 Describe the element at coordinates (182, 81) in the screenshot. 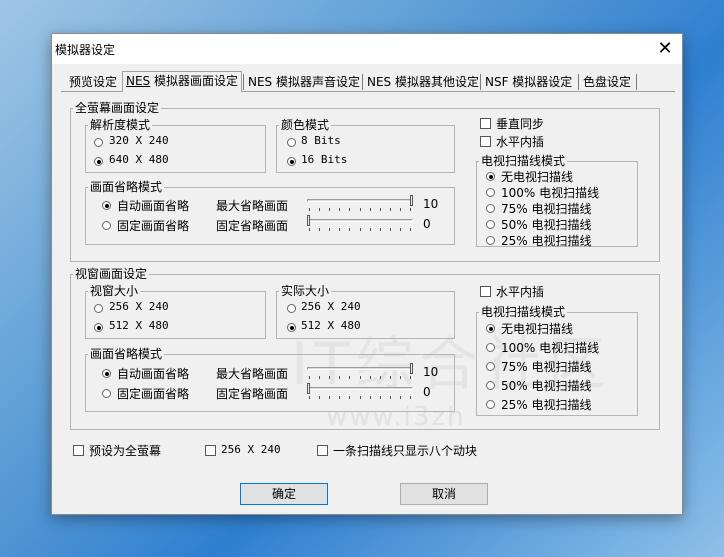

I see `tab-nes-screen: NES 模拟器画面设定` at that location.